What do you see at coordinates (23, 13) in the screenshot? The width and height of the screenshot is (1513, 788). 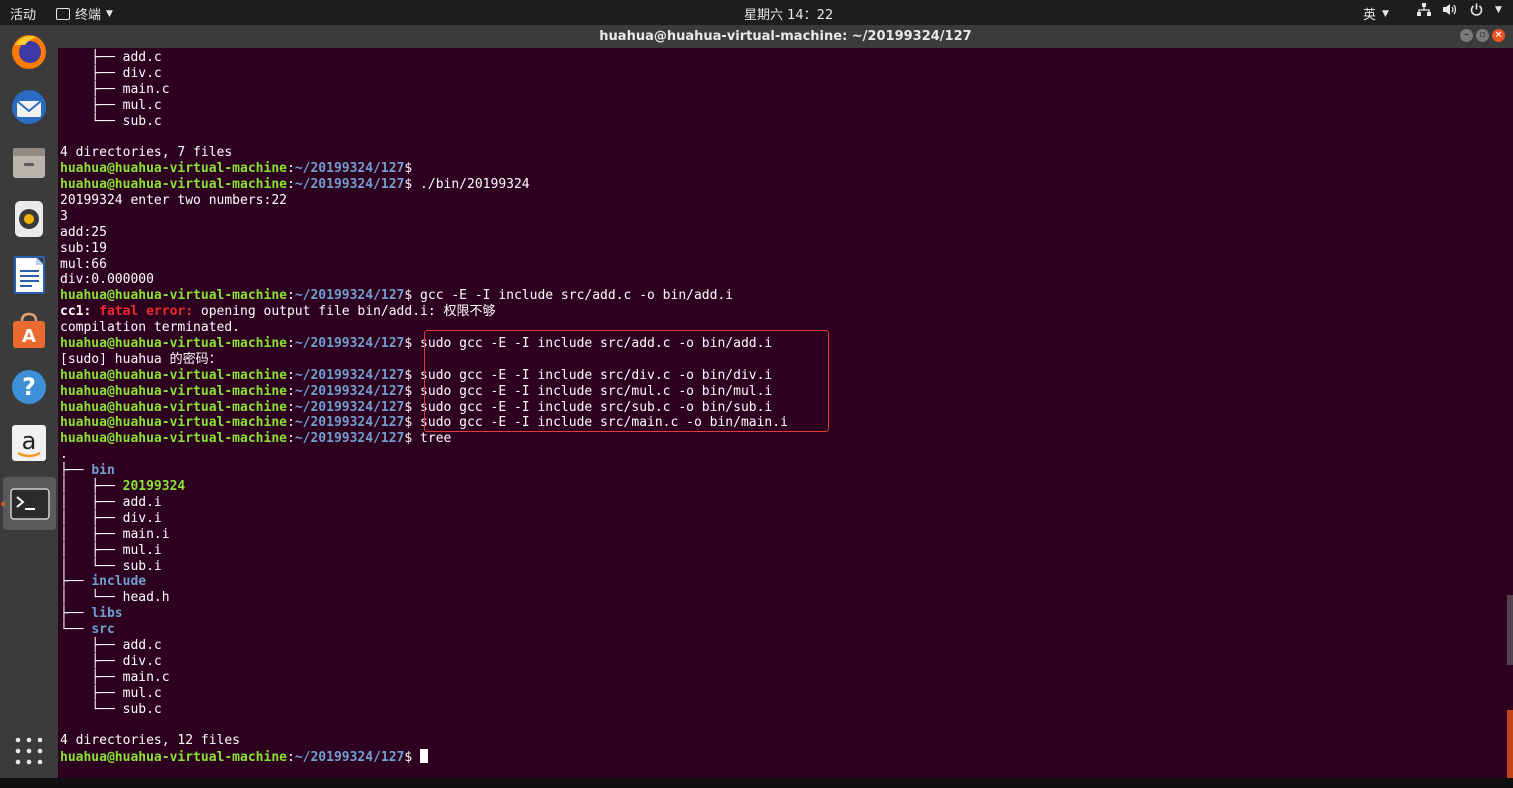 I see `activities-button: 活动` at bounding box center [23, 13].